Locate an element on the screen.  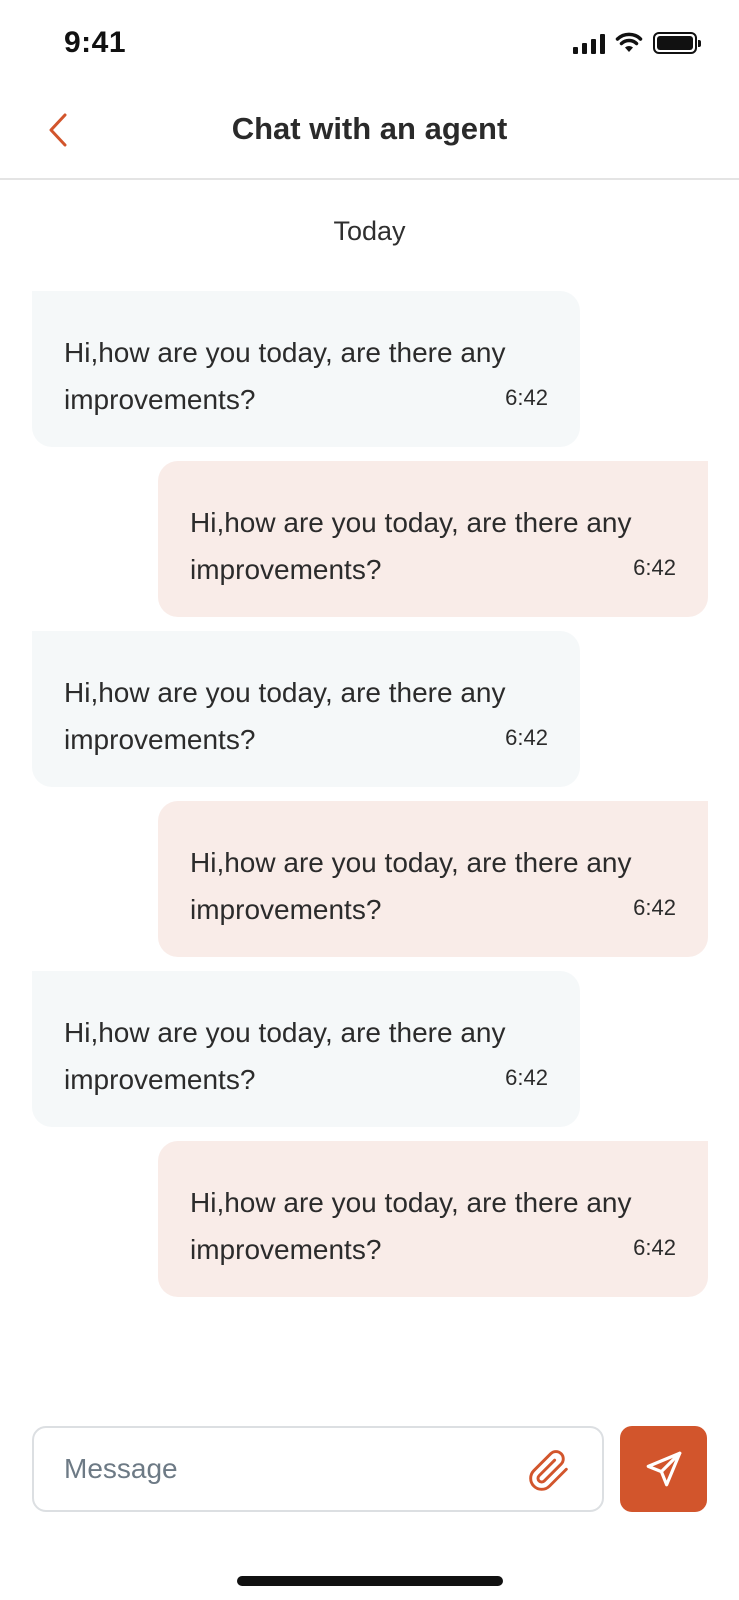
send-icon is located at coordinates (663, 1469).